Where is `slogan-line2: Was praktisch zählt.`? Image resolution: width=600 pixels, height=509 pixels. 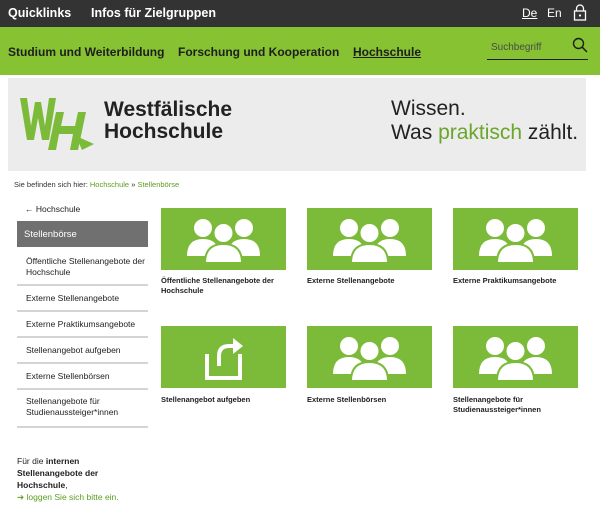
slogan-line2: Was praktisch zählt. is located at coordinates (484, 133).